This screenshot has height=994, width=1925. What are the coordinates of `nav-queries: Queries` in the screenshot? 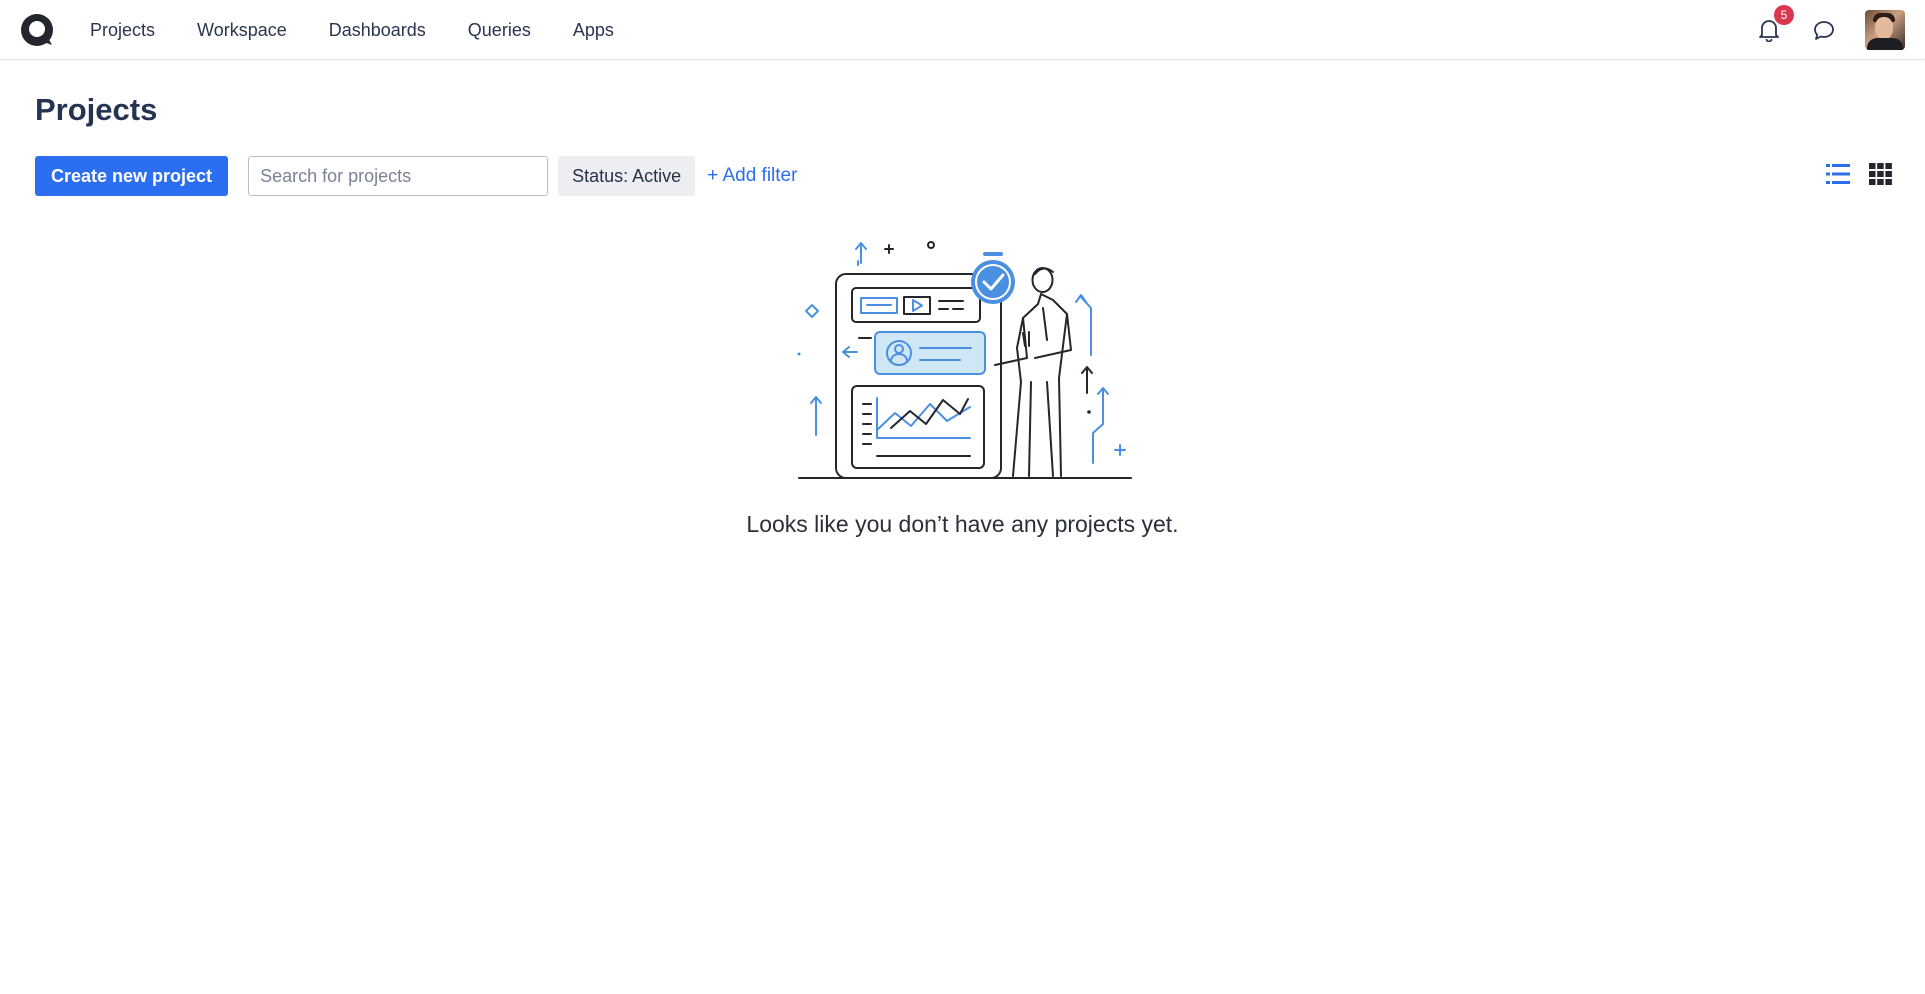 It's located at (499, 30).